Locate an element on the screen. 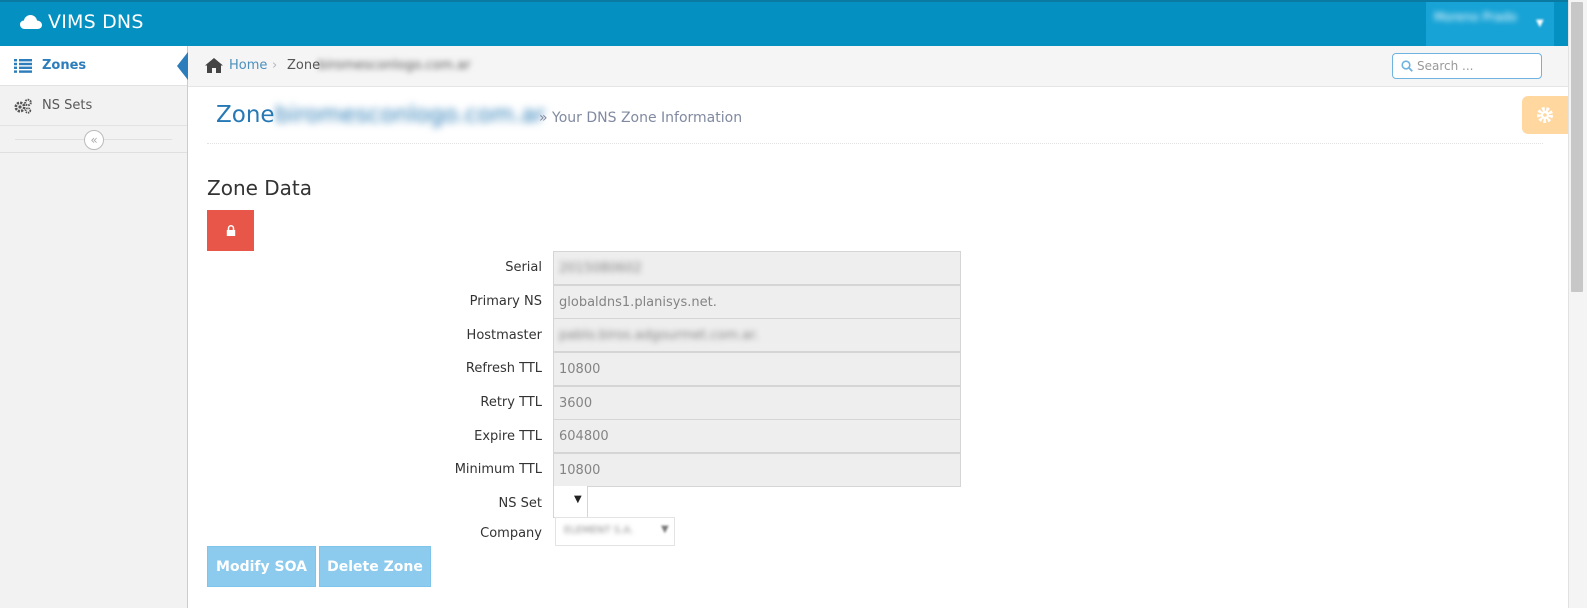  minimum-ttl-value: 10800 is located at coordinates (580, 470).